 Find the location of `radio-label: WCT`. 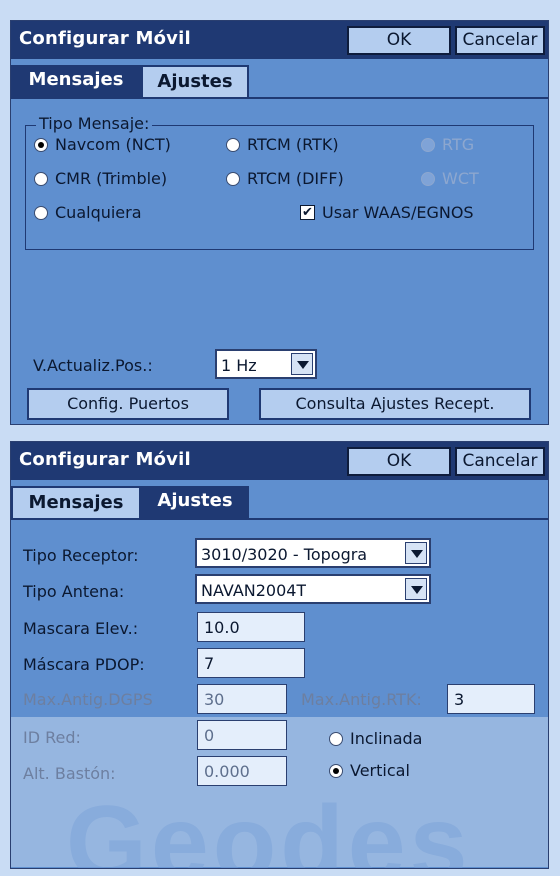

radio-label: WCT is located at coordinates (460, 178).